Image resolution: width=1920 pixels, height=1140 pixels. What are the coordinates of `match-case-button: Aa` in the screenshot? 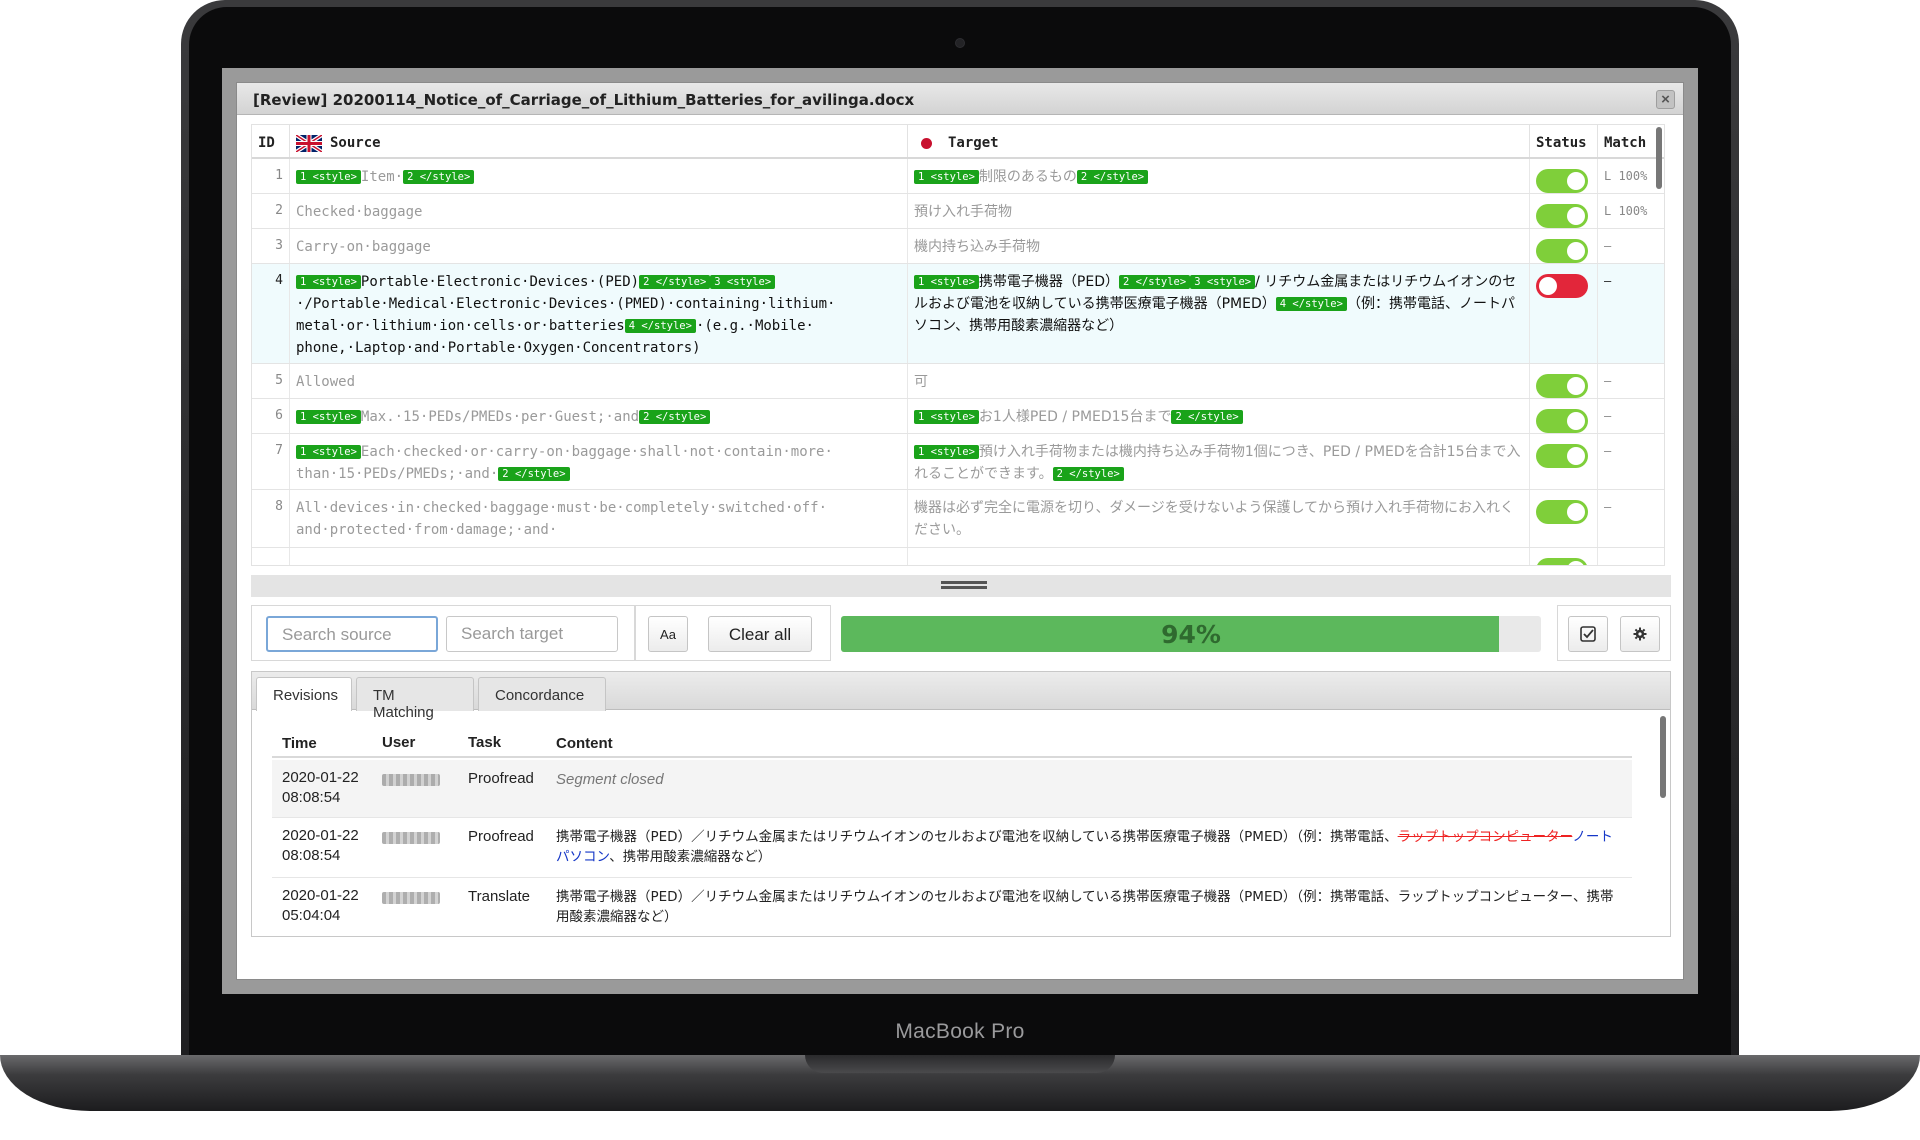 It's located at (668, 634).